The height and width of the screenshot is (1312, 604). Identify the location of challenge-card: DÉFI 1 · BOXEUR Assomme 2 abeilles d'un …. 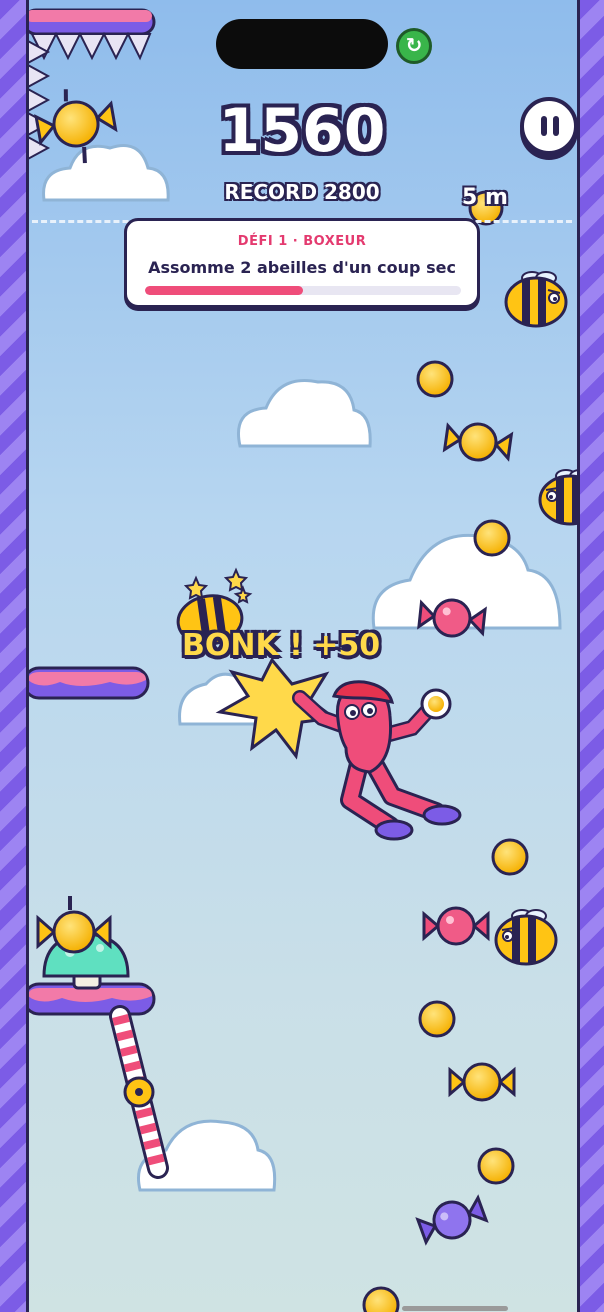
(302, 263).